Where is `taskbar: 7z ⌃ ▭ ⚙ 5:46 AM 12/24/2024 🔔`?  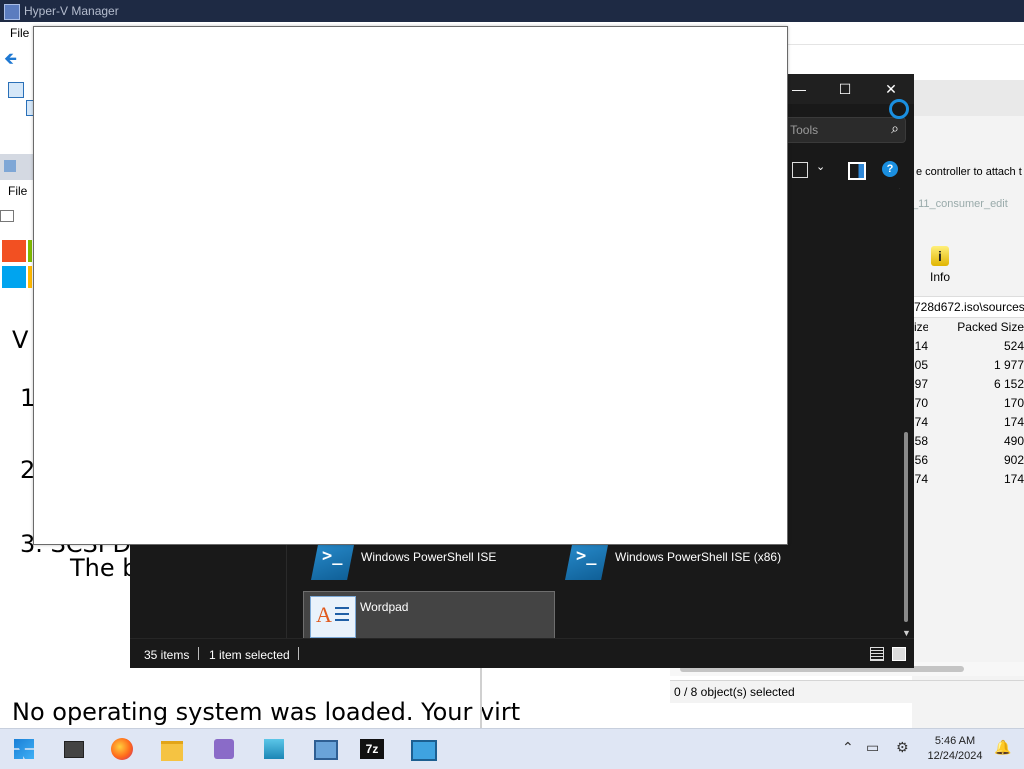
taskbar: 7z ⌃ ▭ ⚙ 5:46 AM 12/24/2024 🔔 is located at coordinates (512, 748).